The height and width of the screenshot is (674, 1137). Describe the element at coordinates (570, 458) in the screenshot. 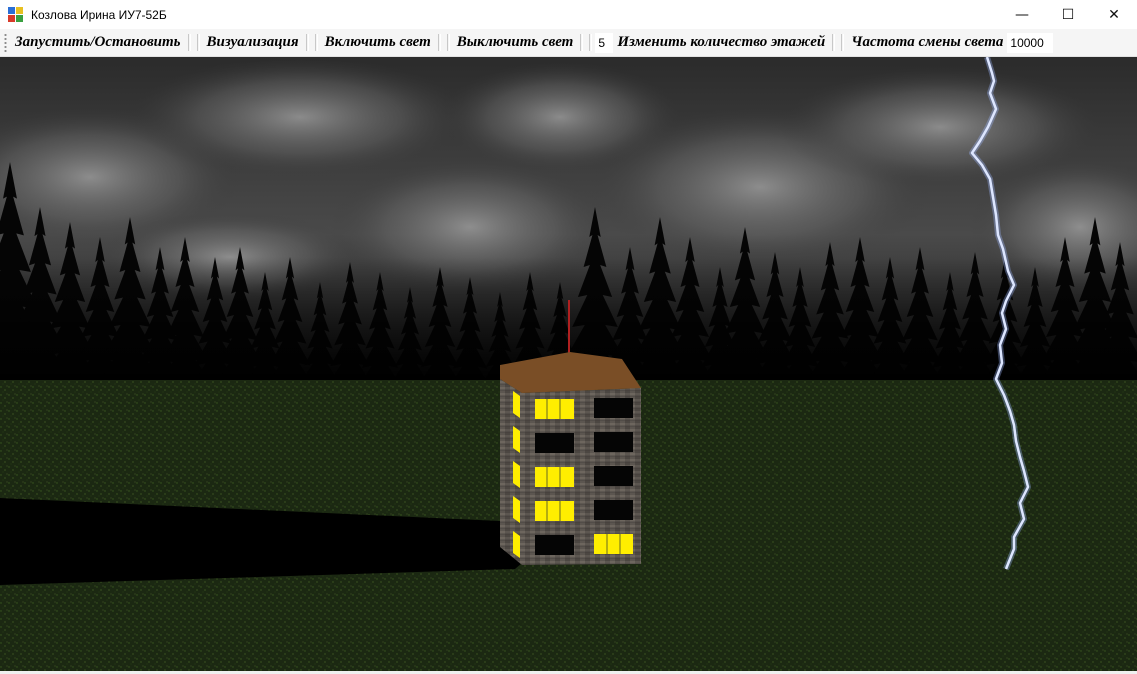

I see `building` at that location.